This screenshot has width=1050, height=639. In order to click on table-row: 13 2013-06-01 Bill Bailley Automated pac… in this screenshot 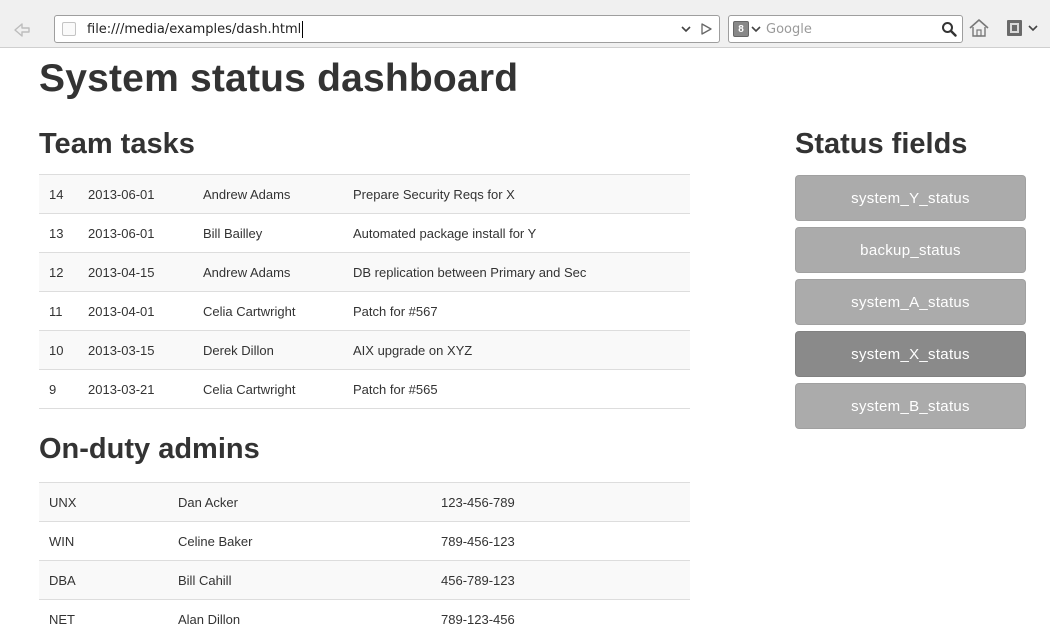, I will do `click(364, 233)`.